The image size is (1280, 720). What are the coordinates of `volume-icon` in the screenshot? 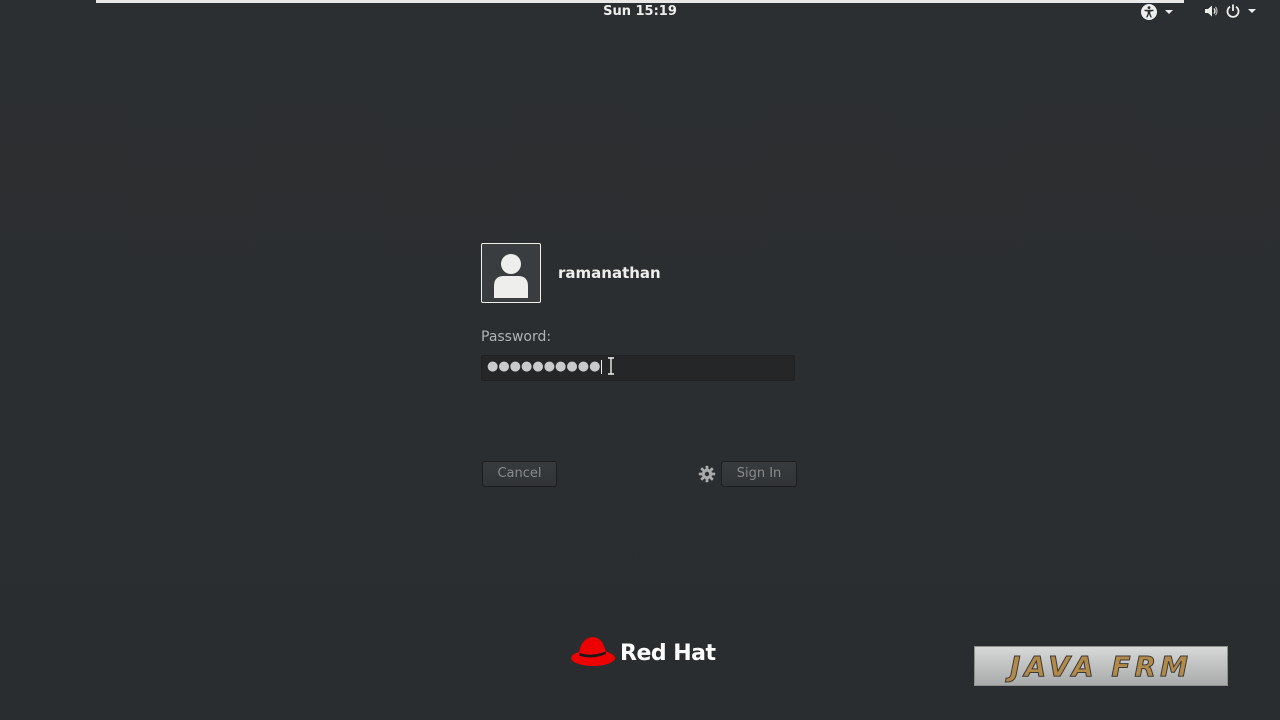 It's located at (1211, 11).